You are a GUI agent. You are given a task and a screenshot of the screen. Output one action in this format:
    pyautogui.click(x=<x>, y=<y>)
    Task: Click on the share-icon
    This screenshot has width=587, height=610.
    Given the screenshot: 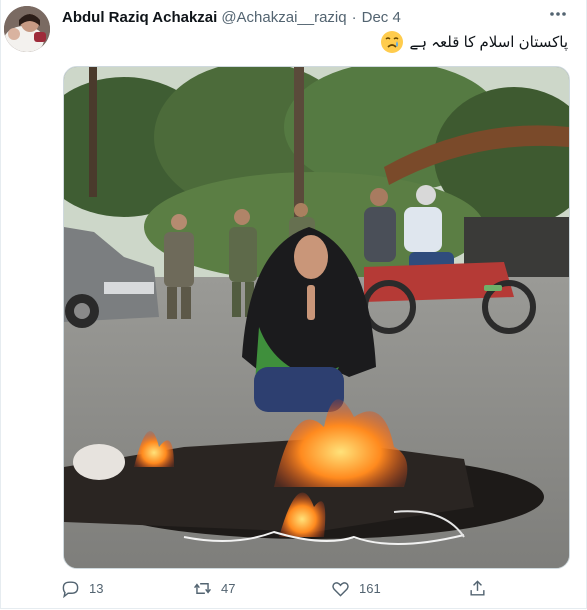 What is the action you would take?
    pyautogui.click(x=477, y=588)
    